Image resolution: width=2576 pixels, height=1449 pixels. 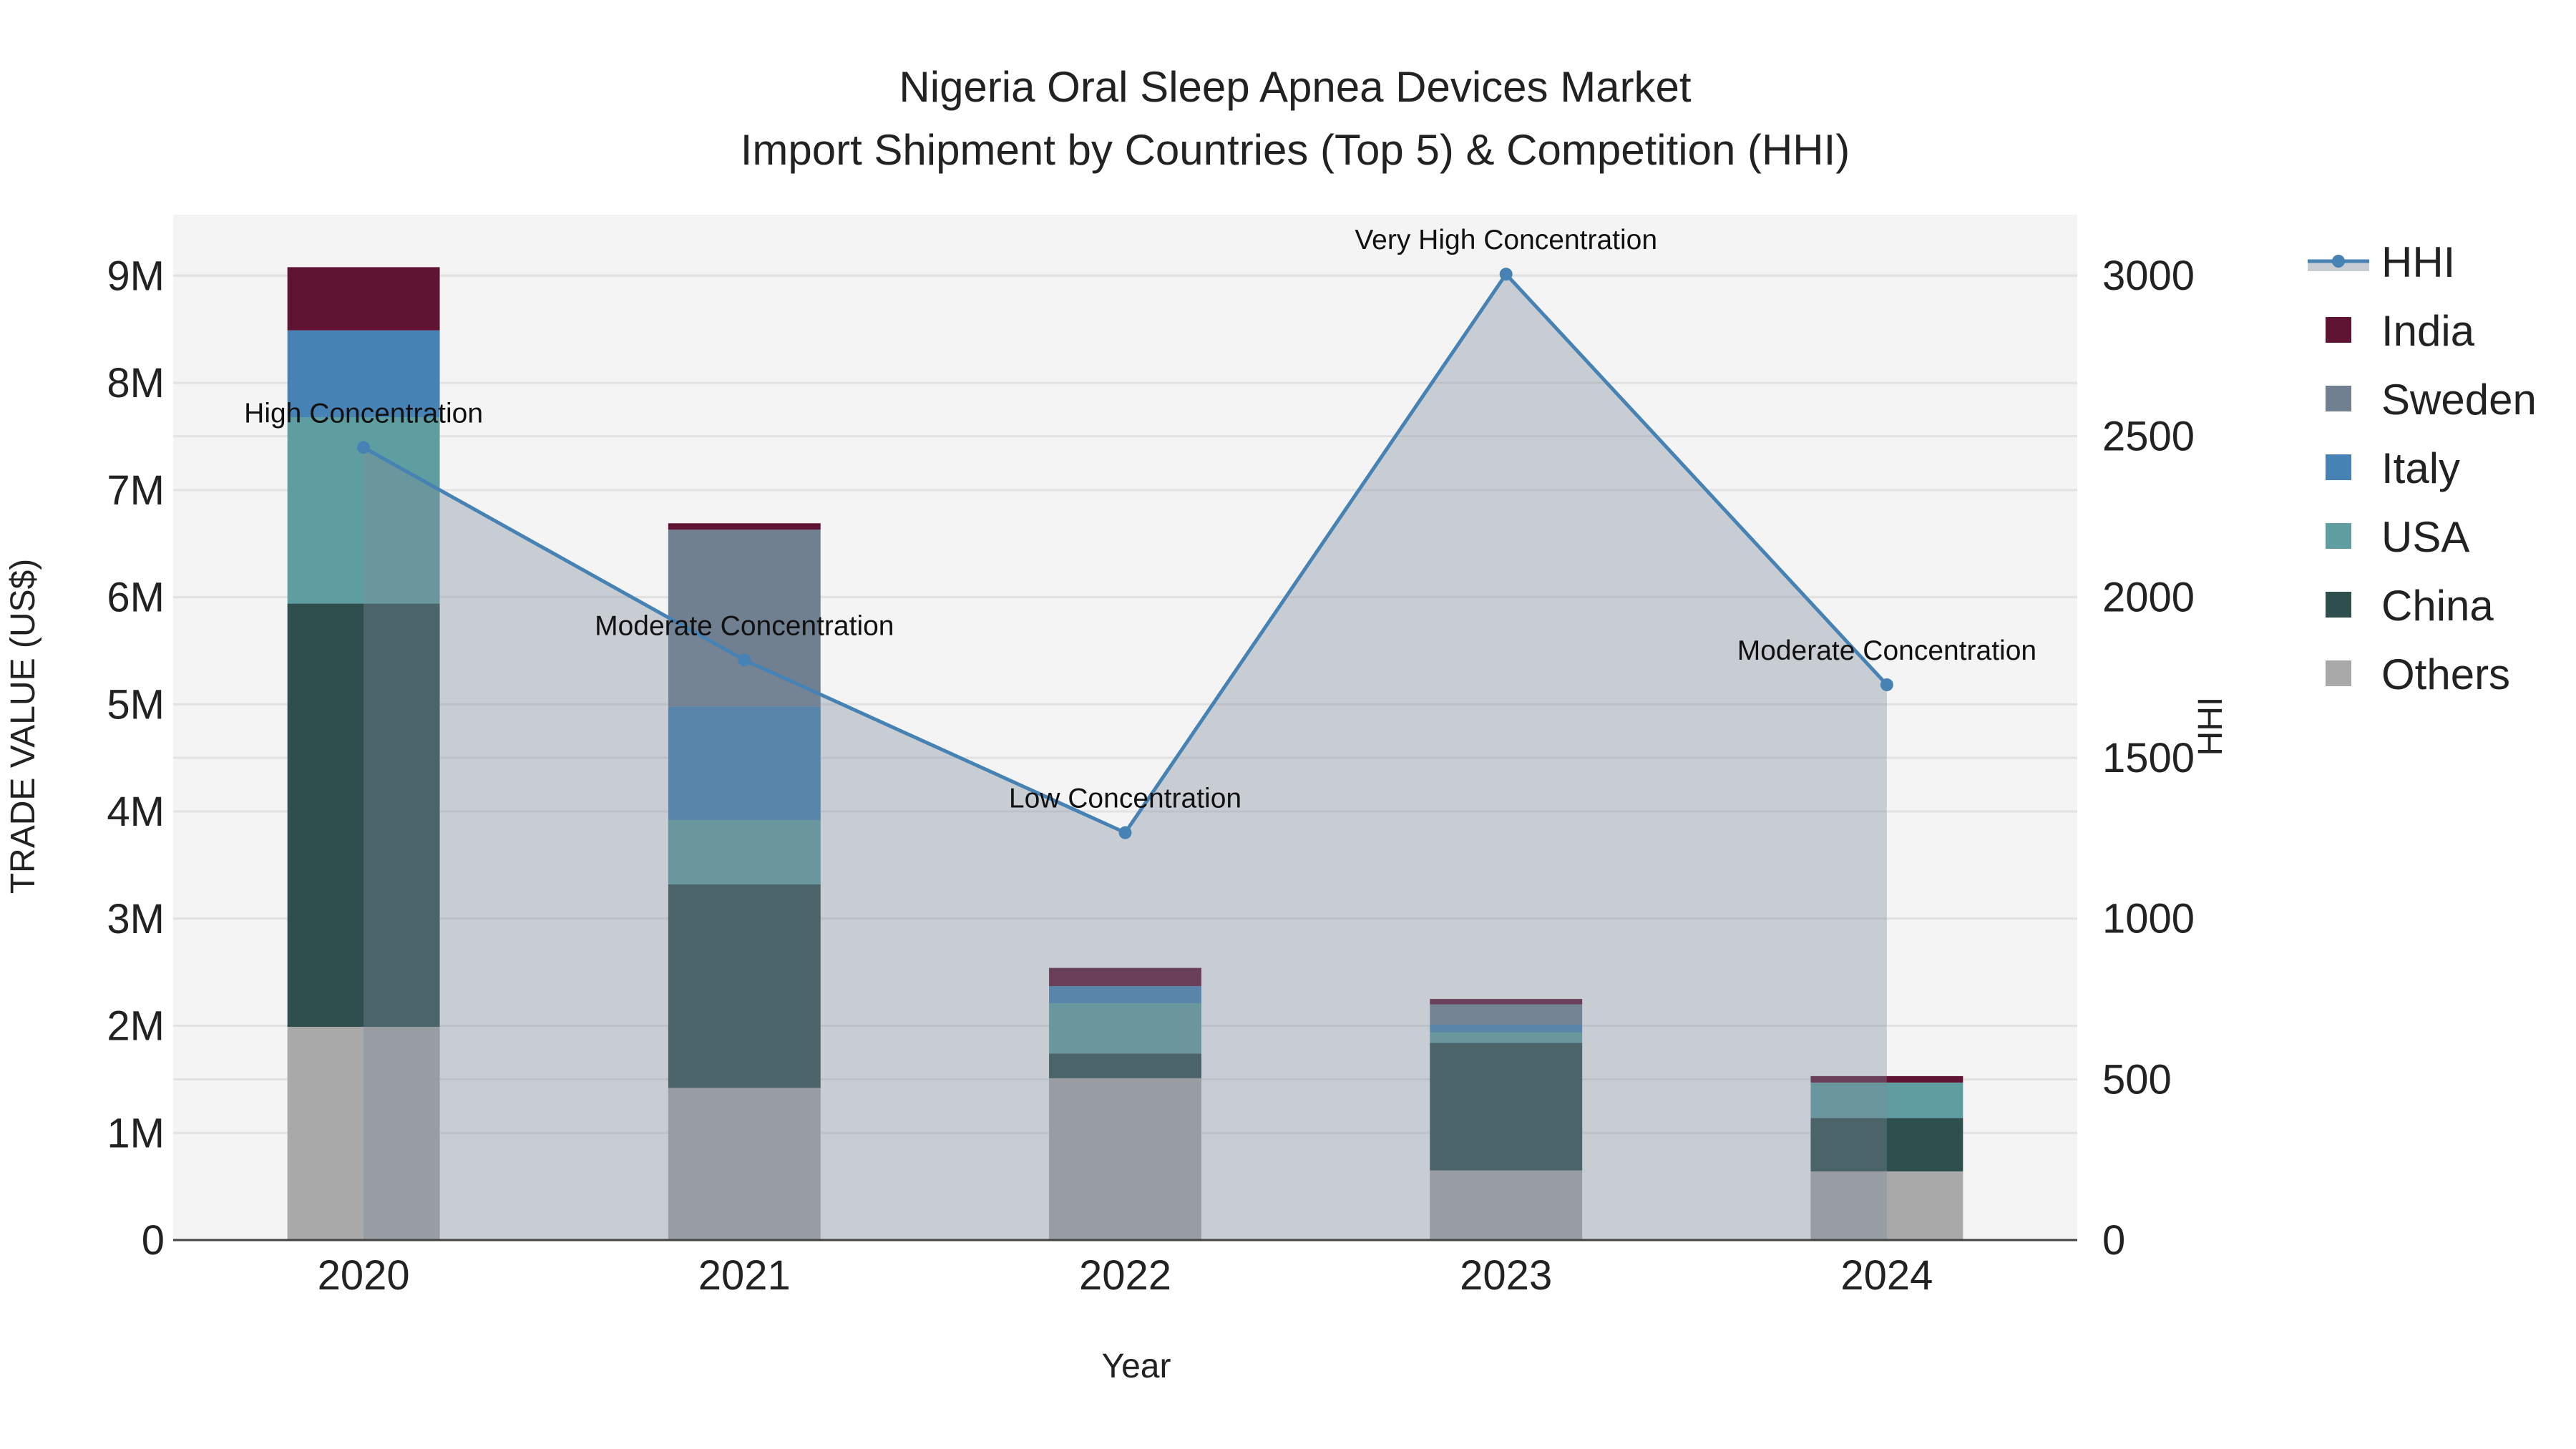 What do you see at coordinates (1125, 1275) in the screenshot?
I see `x-tick-label: 2022` at bounding box center [1125, 1275].